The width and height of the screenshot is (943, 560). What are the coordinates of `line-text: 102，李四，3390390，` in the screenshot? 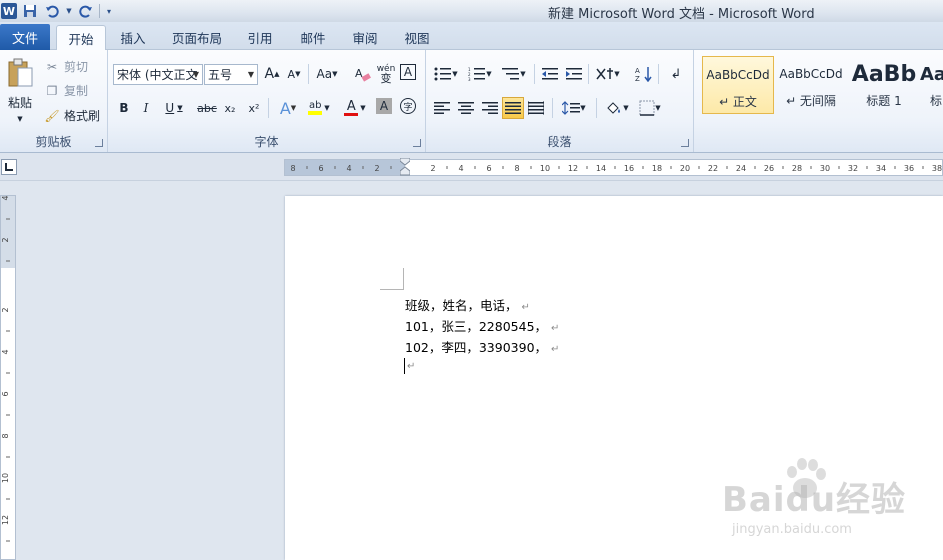 It's located at (476, 347).